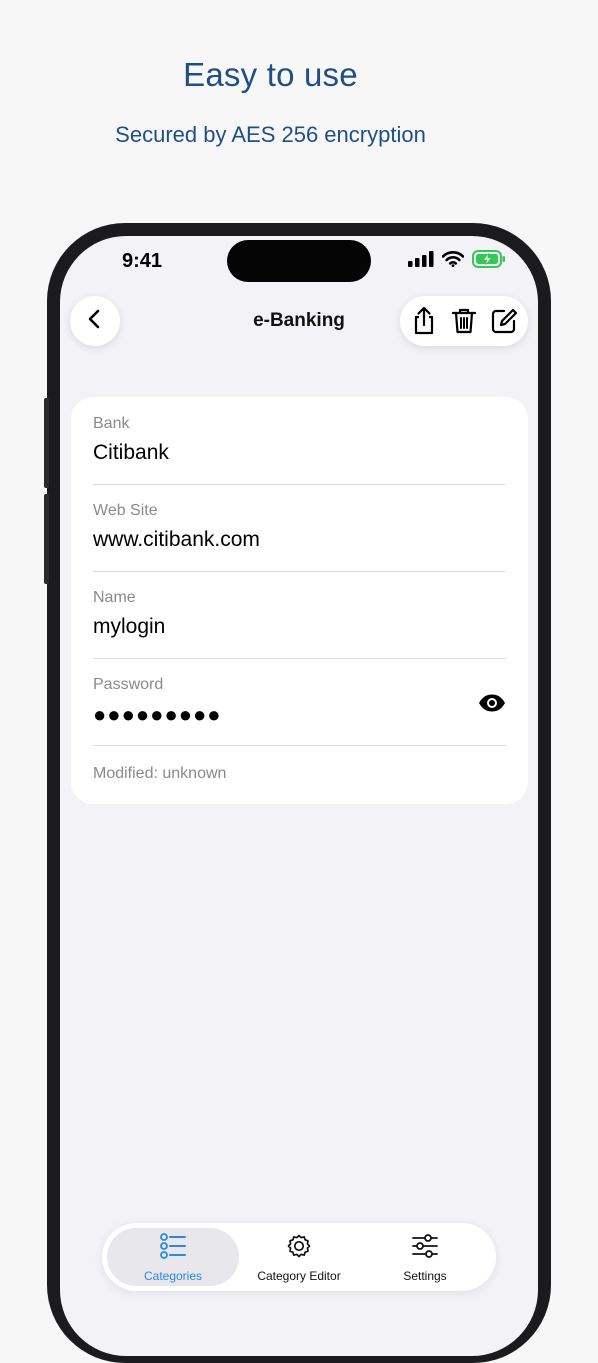 This screenshot has height=1363, width=598. I want to click on dynamic-island, so click(299, 261).